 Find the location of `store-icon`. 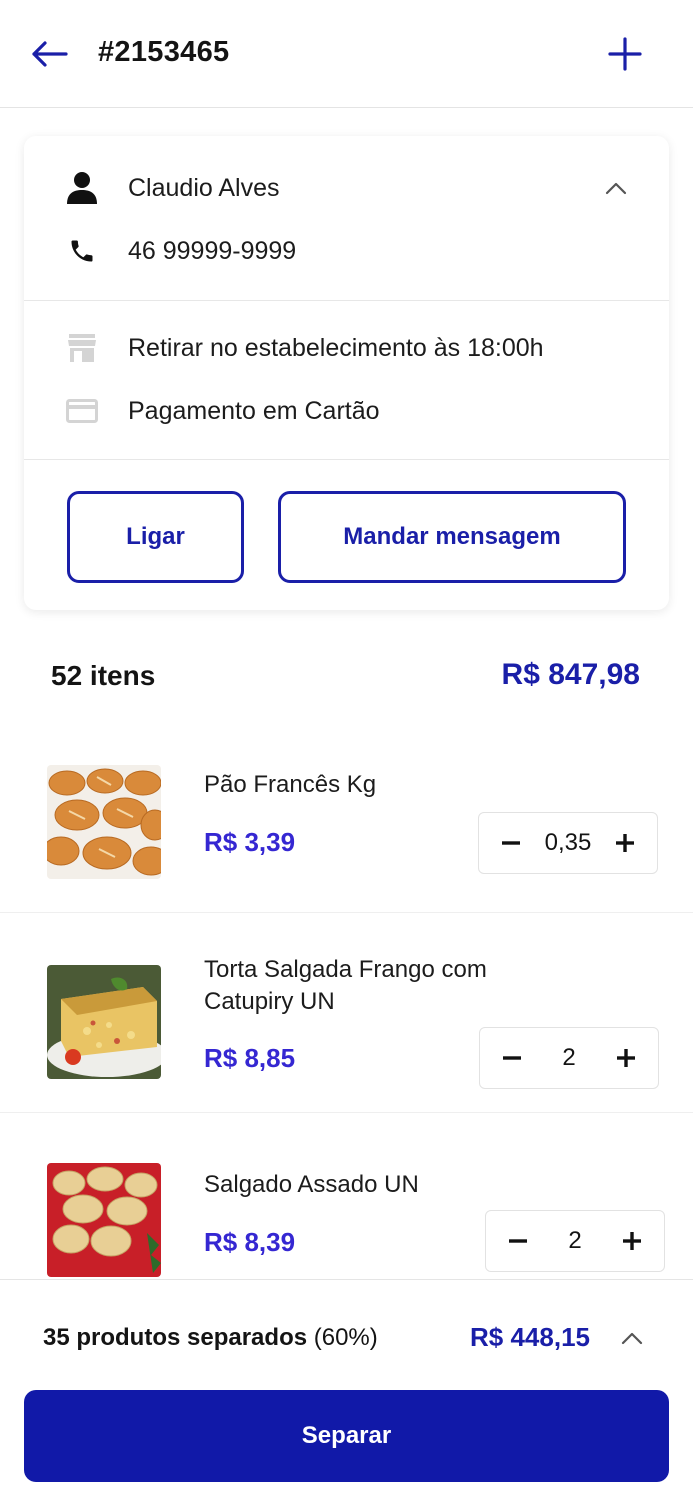

store-icon is located at coordinates (82, 348).